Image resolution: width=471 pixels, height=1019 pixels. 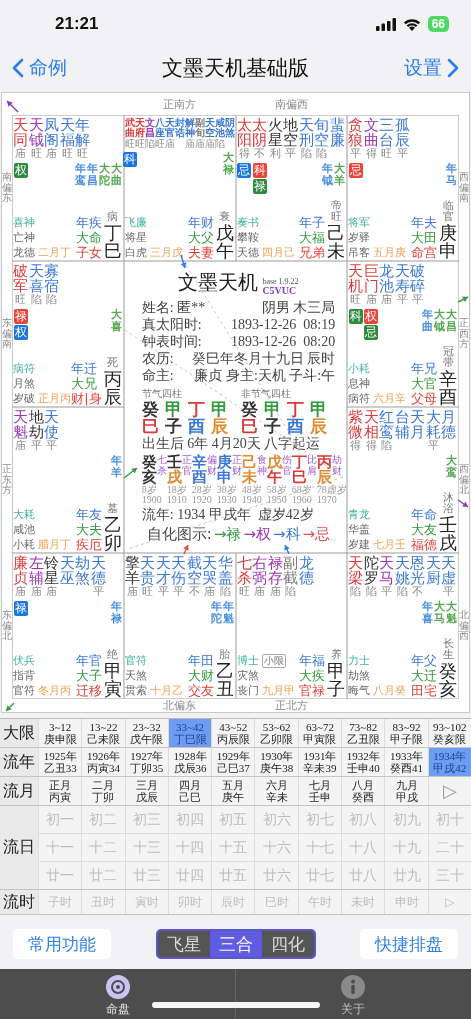 What do you see at coordinates (320, 762) in the screenshot?
I see `period-cell: 1931年 辛未39` at bounding box center [320, 762].